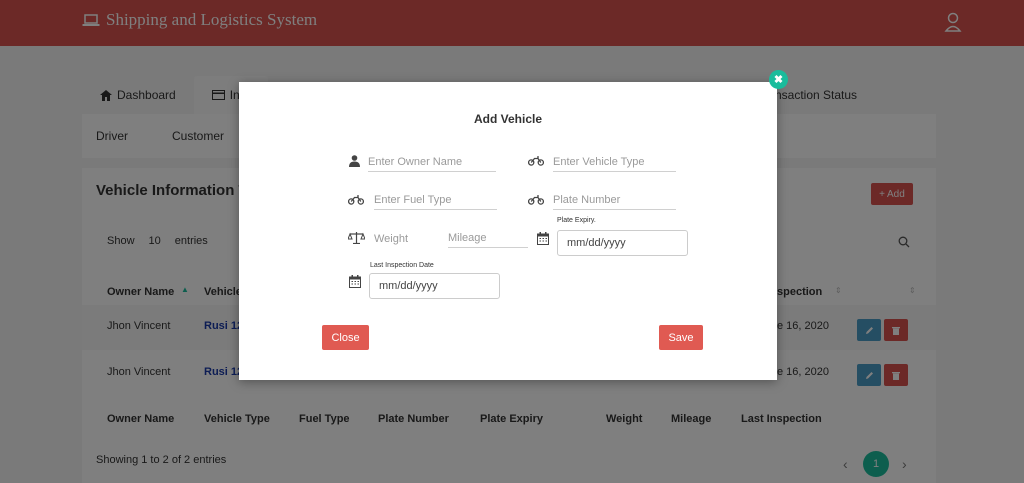  What do you see at coordinates (356, 238) in the screenshot?
I see `balance-scale-icon` at bounding box center [356, 238].